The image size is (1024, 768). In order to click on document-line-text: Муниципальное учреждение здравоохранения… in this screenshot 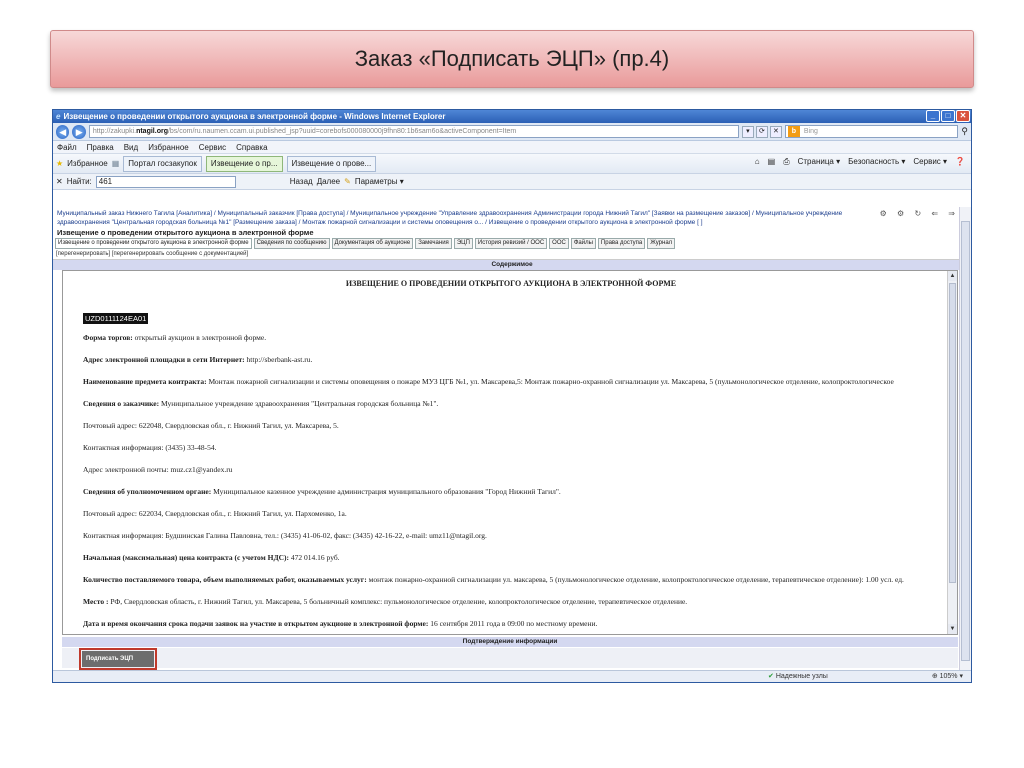, I will do `click(299, 403)`.